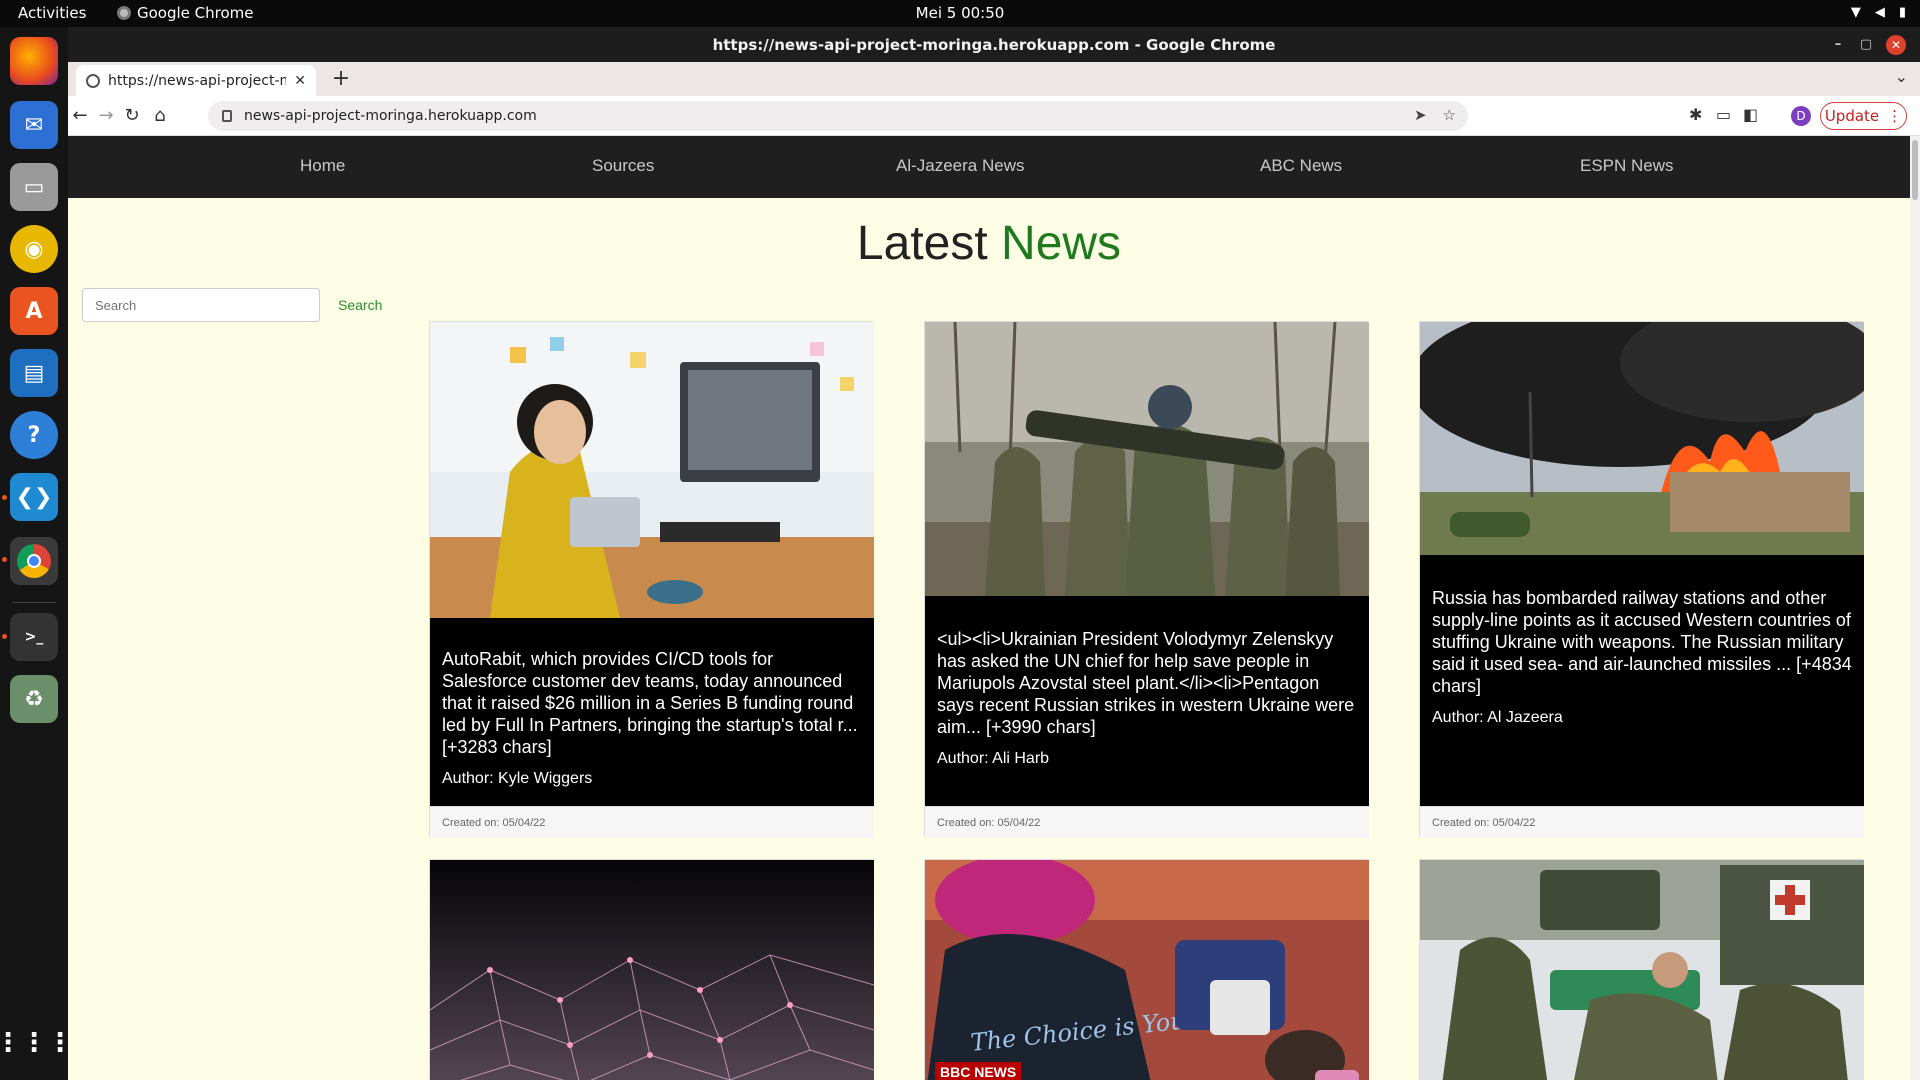 Image resolution: width=1920 pixels, height=1080 pixels. Describe the element at coordinates (1801, 116) in the screenshot. I see `profile-avatar: D` at that location.